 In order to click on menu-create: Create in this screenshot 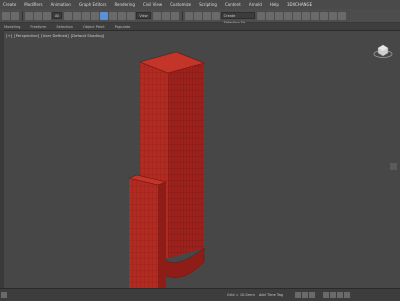, I will do `click(9, 4)`.